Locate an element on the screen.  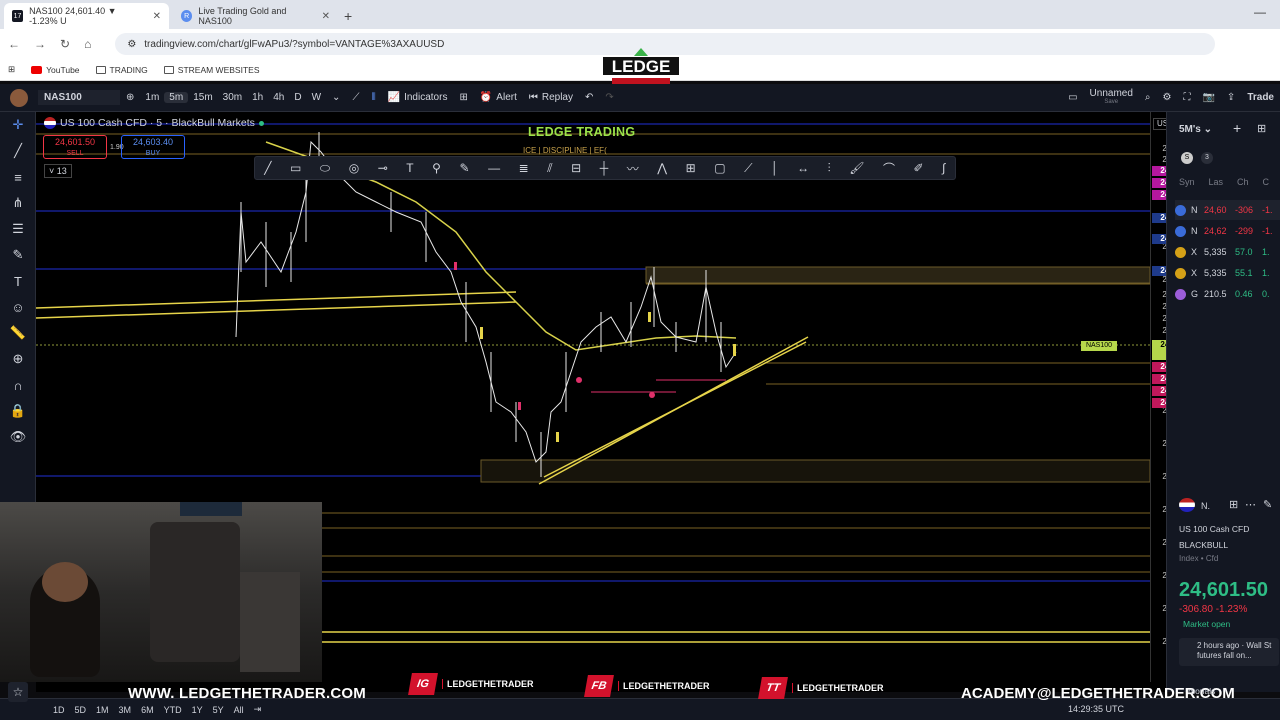
range-all: All is located at coordinates (239, 710).